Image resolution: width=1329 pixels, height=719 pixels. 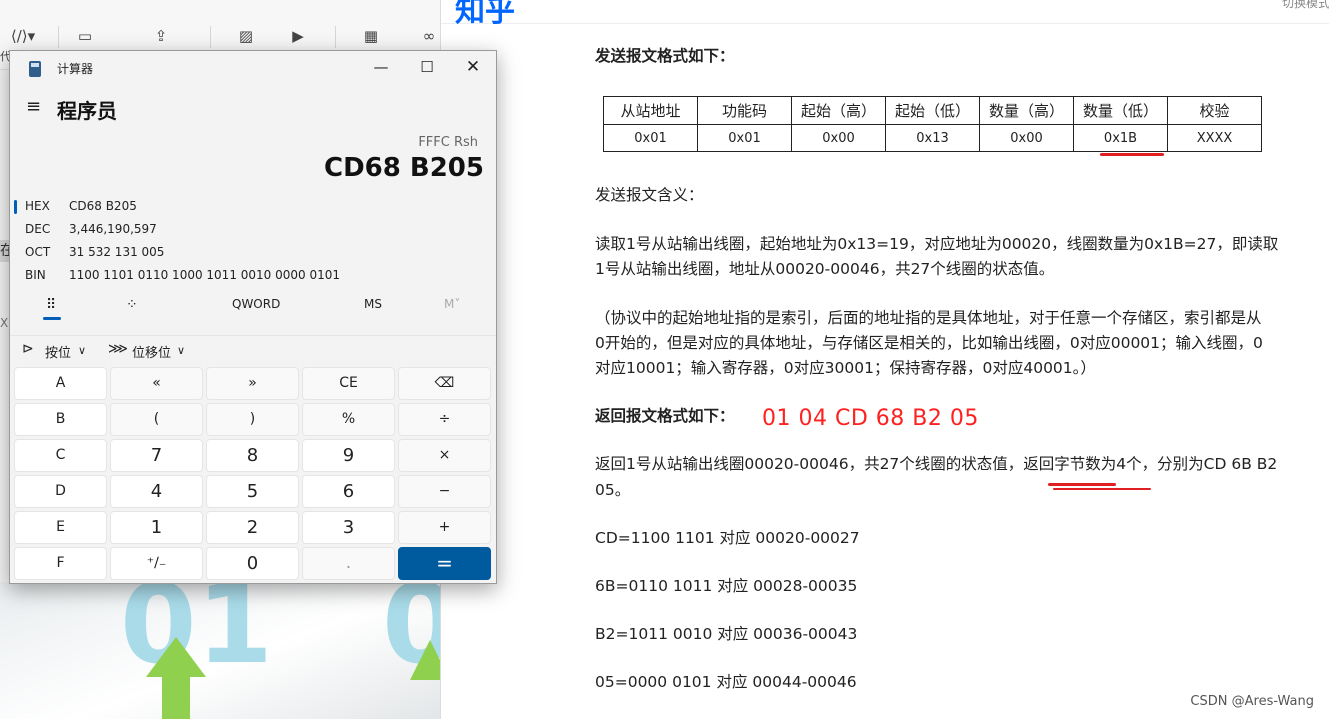 What do you see at coordinates (156, 527) in the screenshot?
I see `key-1: 1` at bounding box center [156, 527].